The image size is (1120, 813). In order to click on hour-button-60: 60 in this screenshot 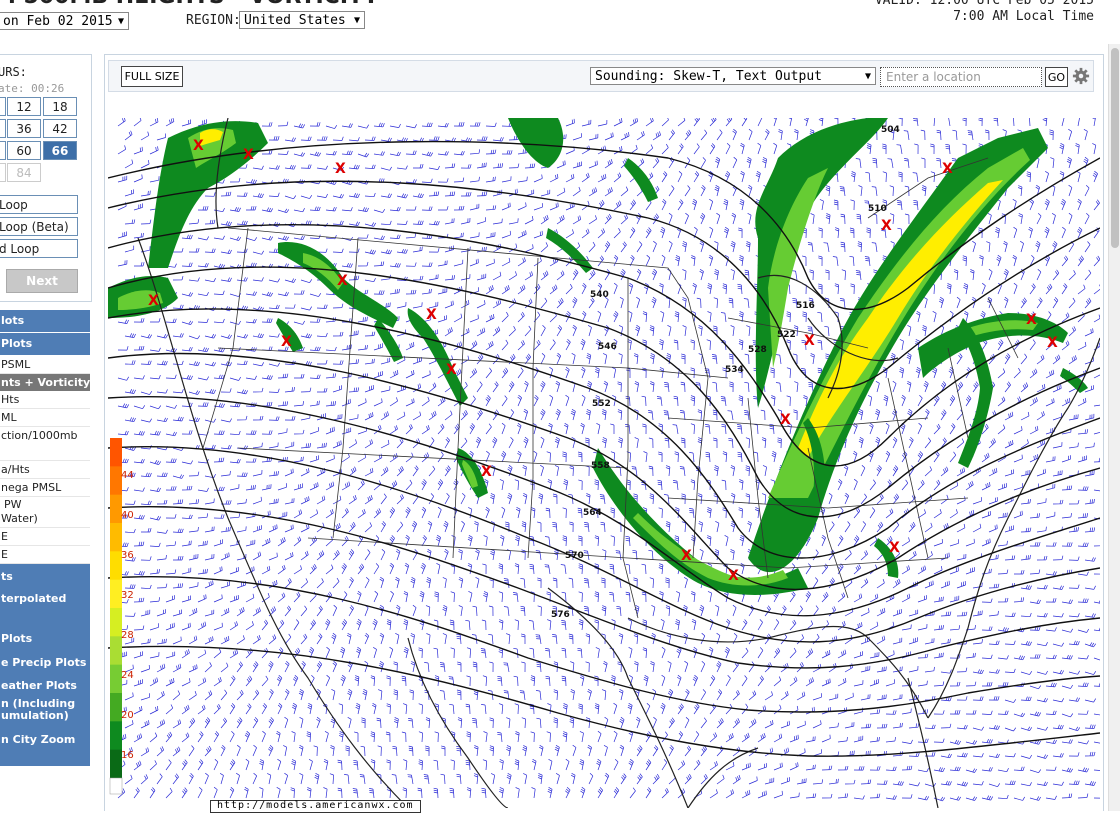, I will do `click(24, 150)`.